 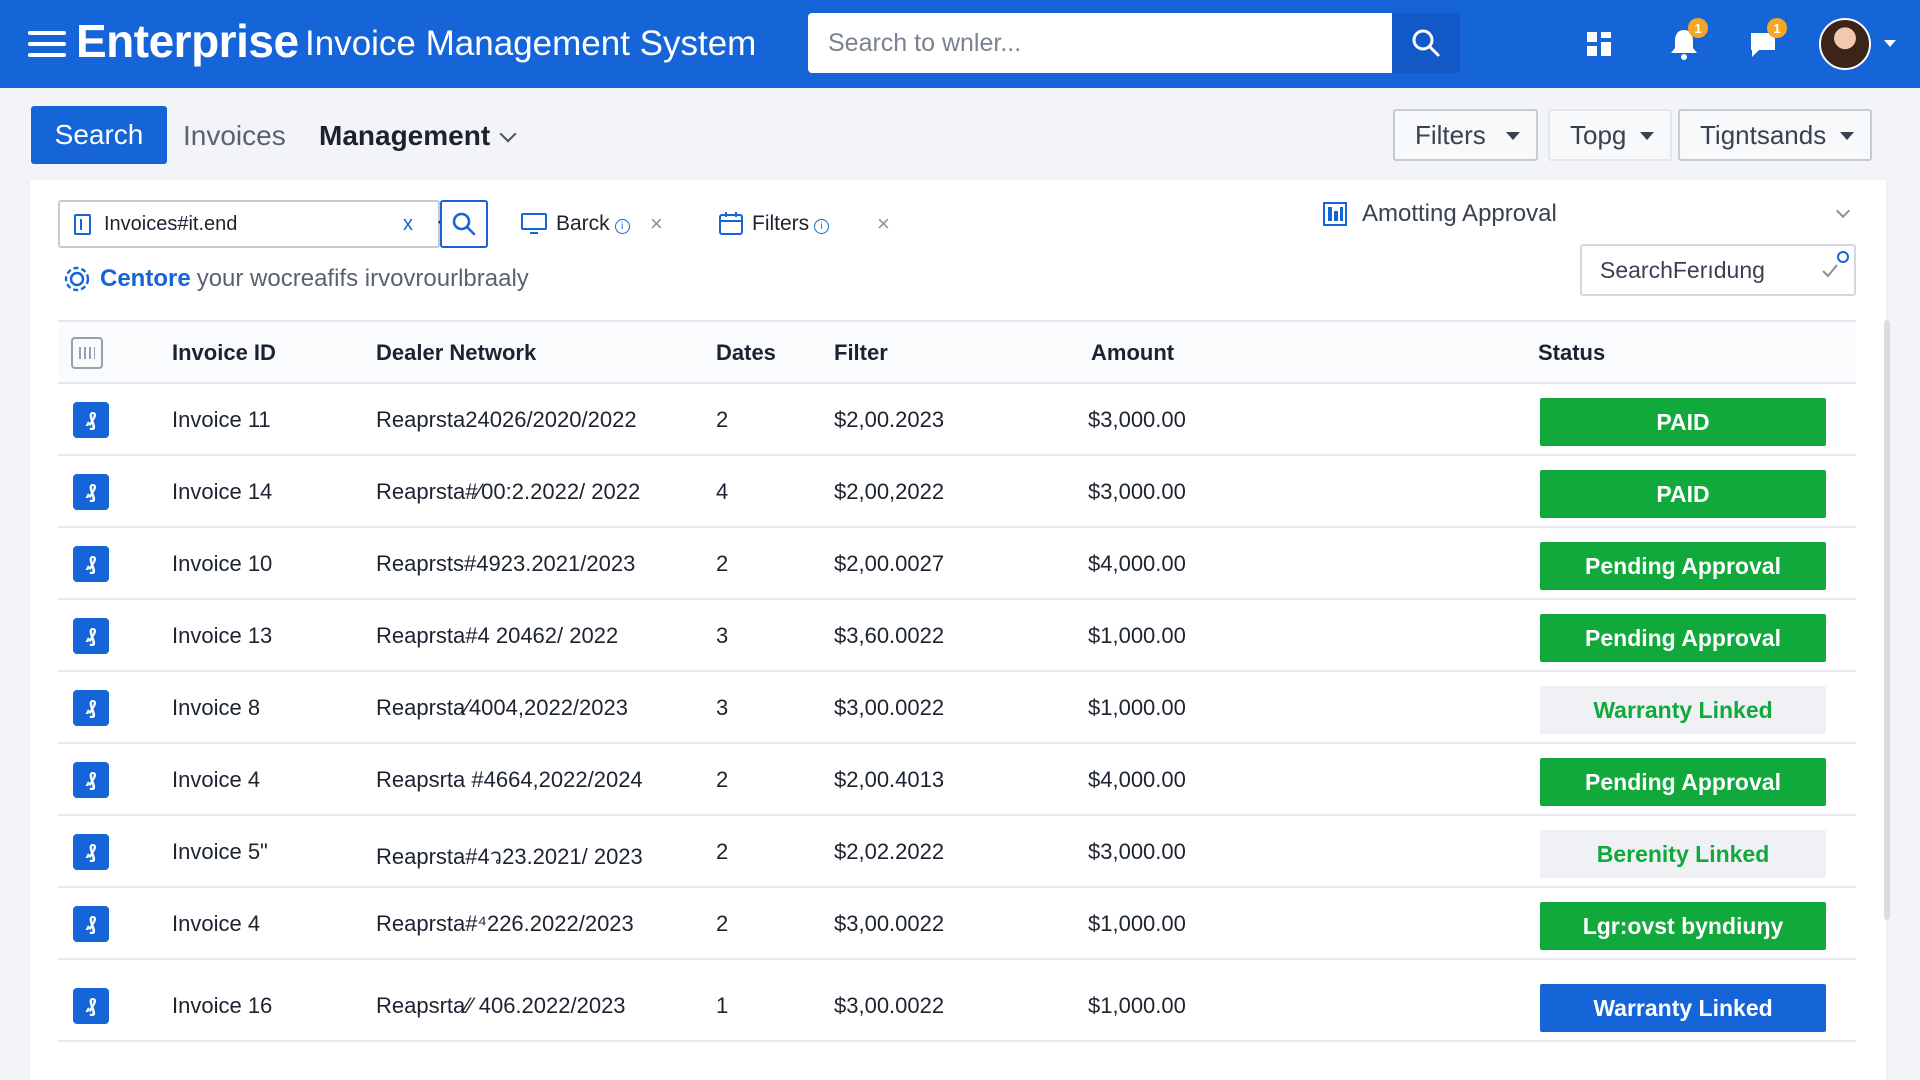 I want to click on app-title: Invoice Management System, so click(x=531, y=43).